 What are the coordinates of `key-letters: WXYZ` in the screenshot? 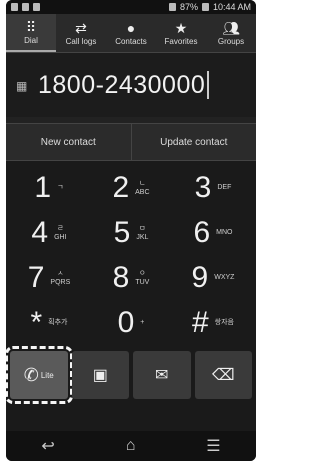 It's located at (224, 277).